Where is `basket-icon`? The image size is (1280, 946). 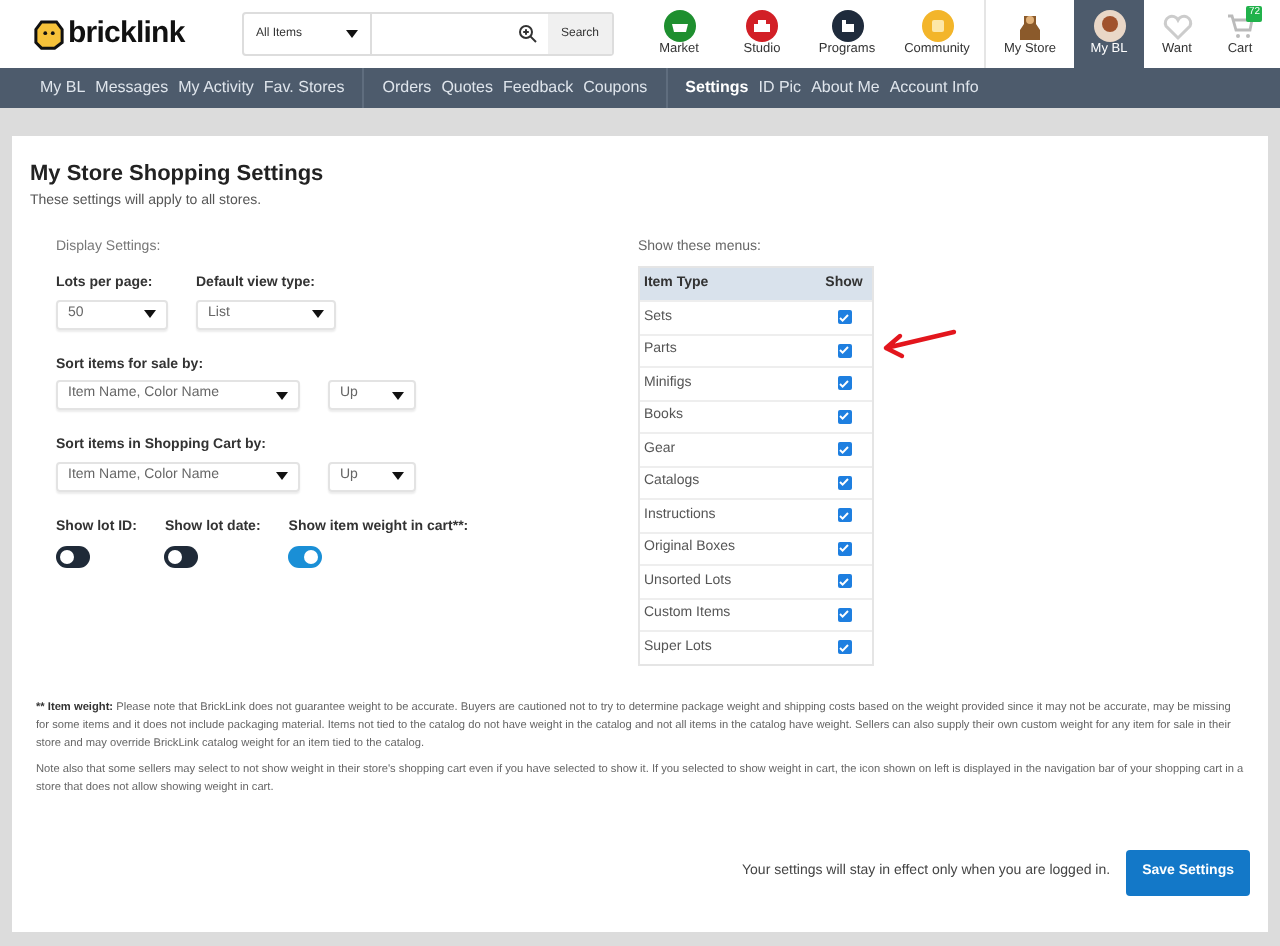
basket-icon is located at coordinates (679, 26).